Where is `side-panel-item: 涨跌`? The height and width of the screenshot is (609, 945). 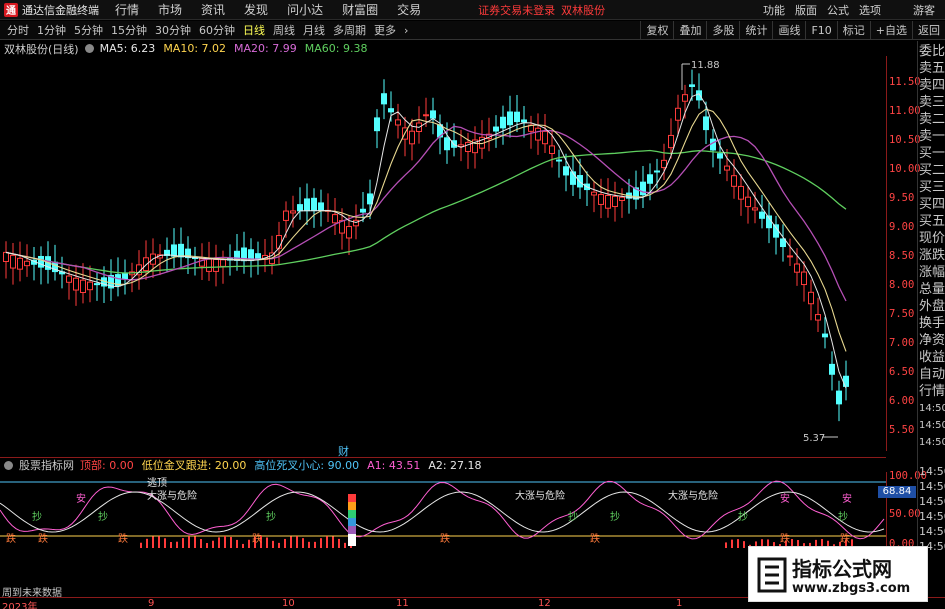 side-panel-item: 涨跌 is located at coordinates (932, 256).